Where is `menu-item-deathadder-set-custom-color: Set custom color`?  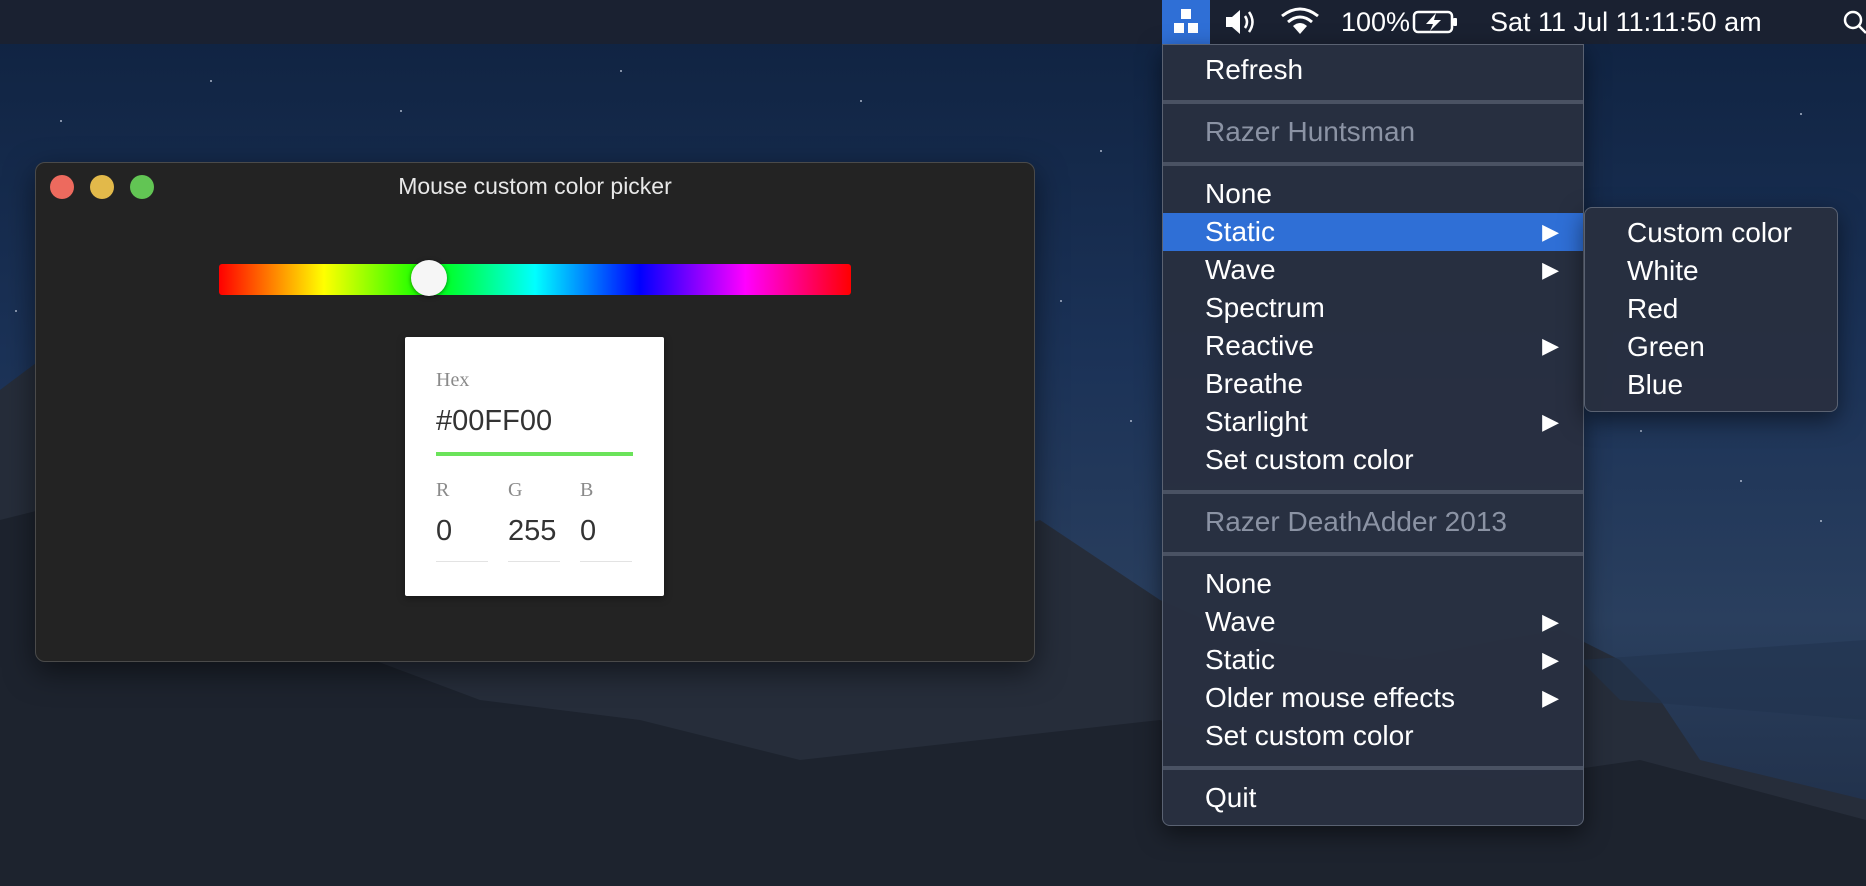 menu-item-deathadder-set-custom-color: Set custom color is located at coordinates (1373, 736).